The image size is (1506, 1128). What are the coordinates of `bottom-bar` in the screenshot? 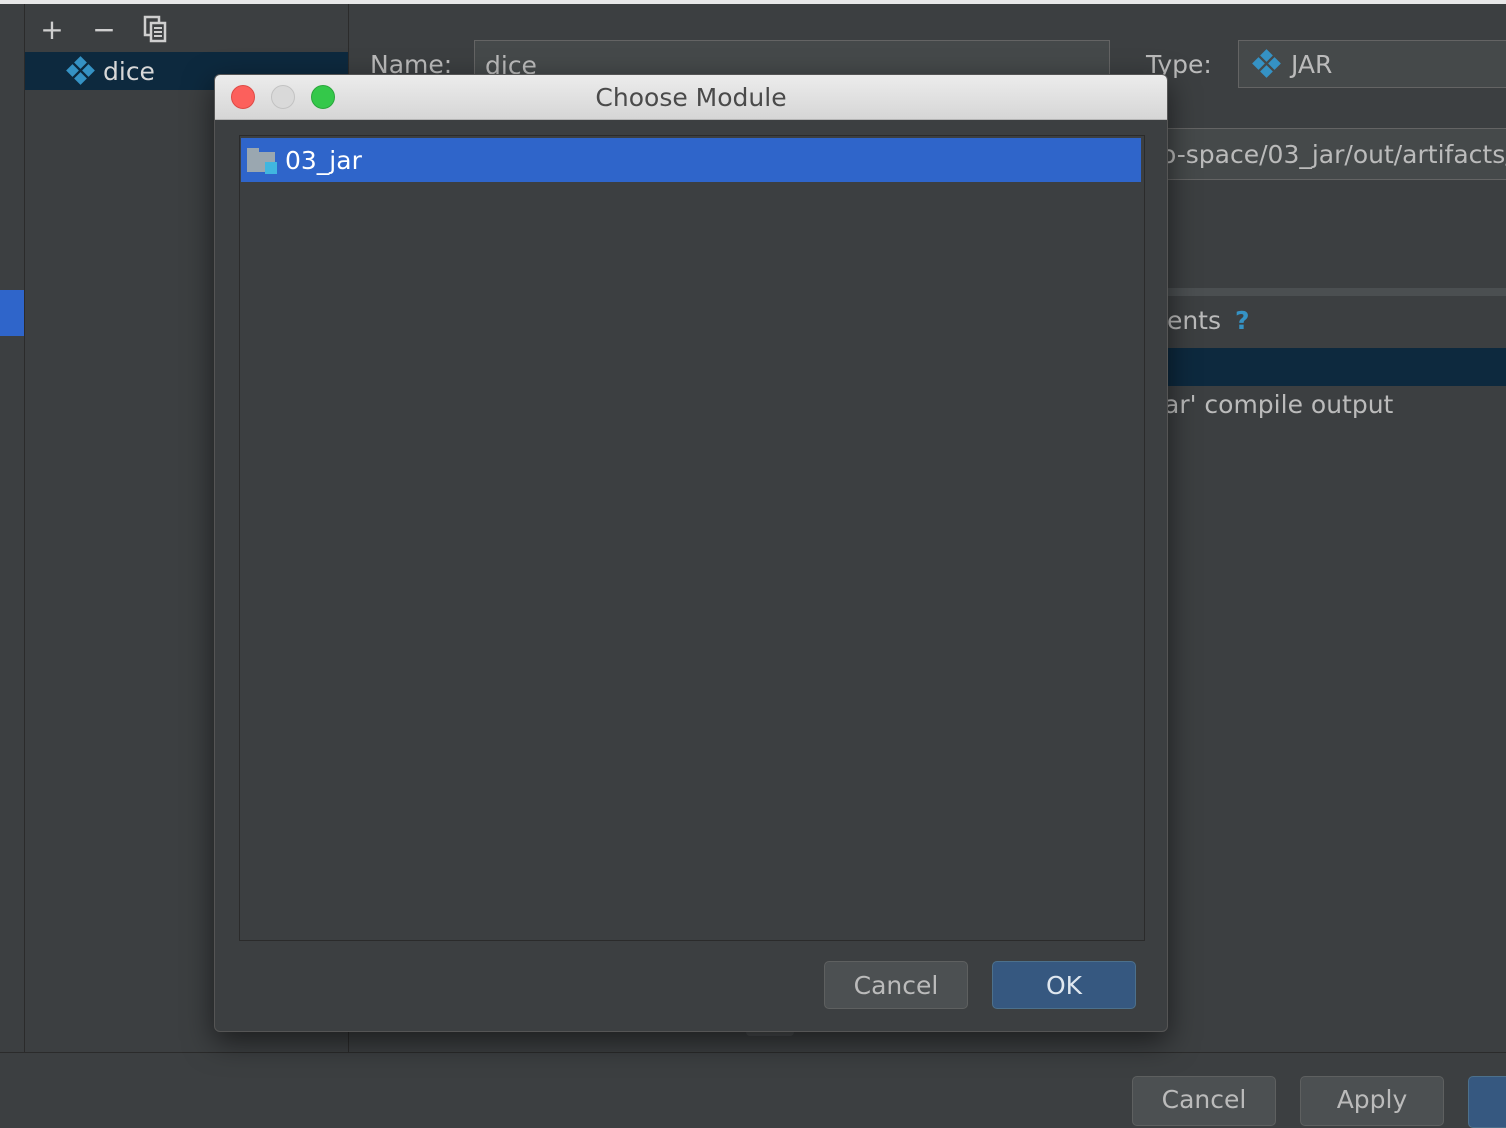 It's located at (753, 1080).